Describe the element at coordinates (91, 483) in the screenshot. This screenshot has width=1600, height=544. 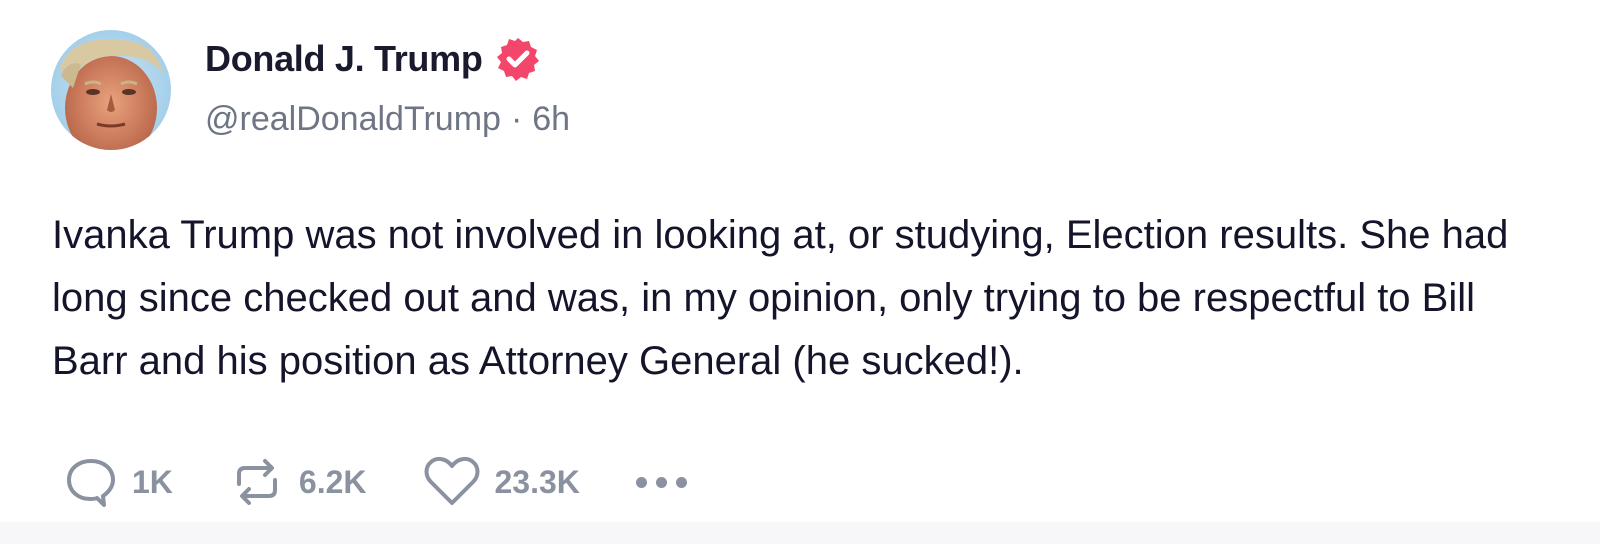
I see `reply-icon` at that location.